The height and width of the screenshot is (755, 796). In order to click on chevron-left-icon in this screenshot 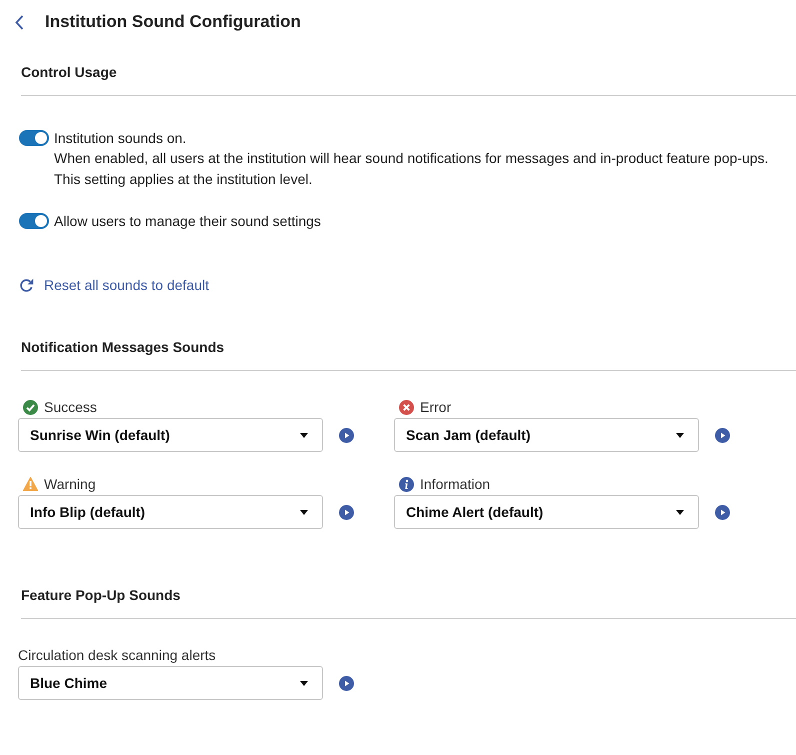, I will do `click(19, 22)`.